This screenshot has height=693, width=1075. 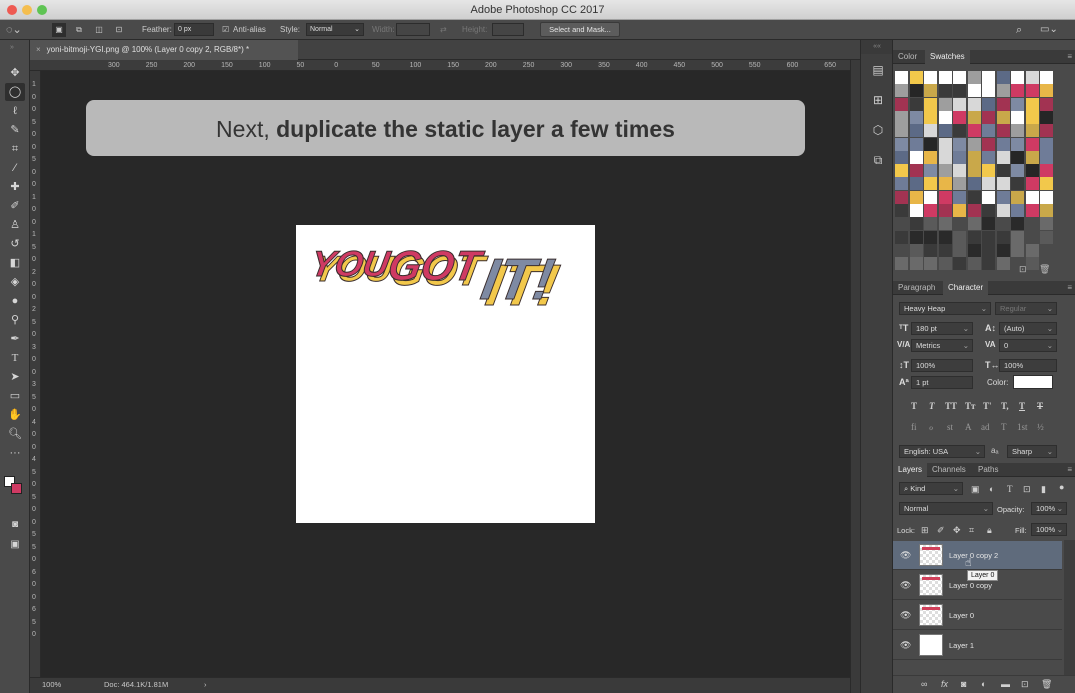 What do you see at coordinates (977, 645) in the screenshot?
I see `layer-row: 👁︎ Layer 1` at bounding box center [977, 645].